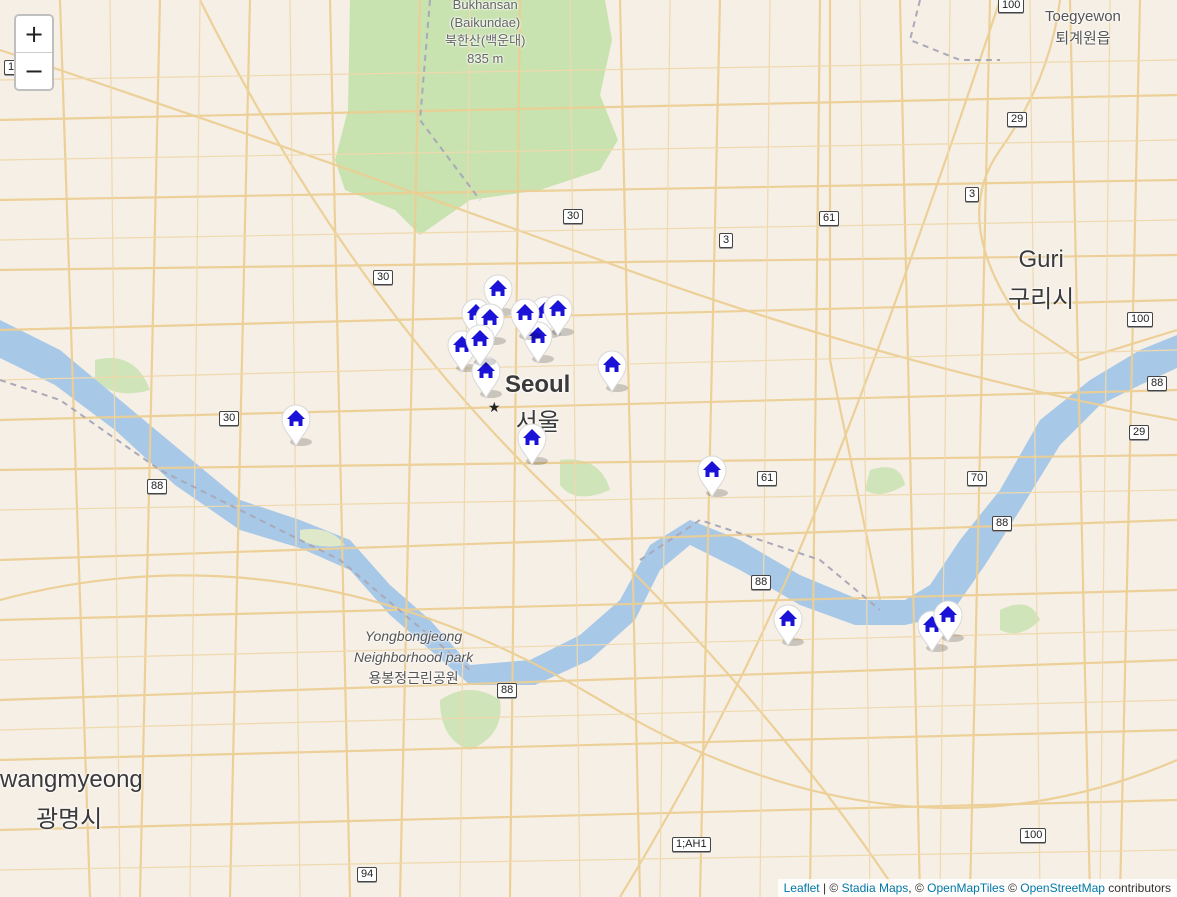 The height and width of the screenshot is (897, 1177). I want to click on capital-star: ★, so click(494, 408).